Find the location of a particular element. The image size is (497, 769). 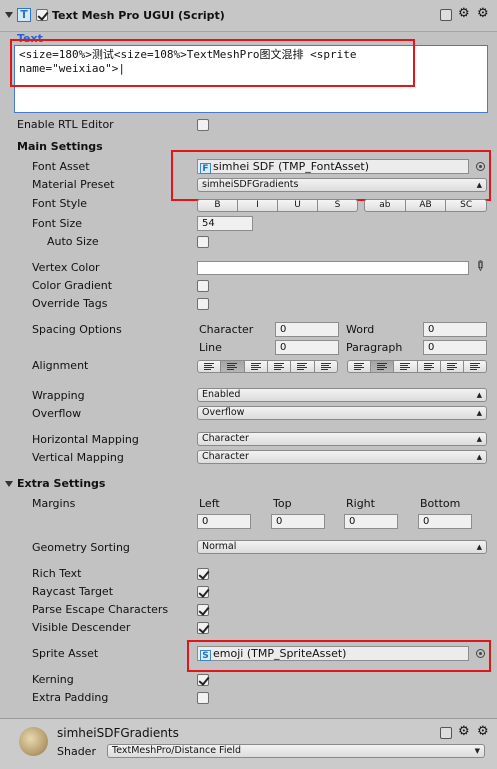

uppercase-button: AB is located at coordinates (426, 205).